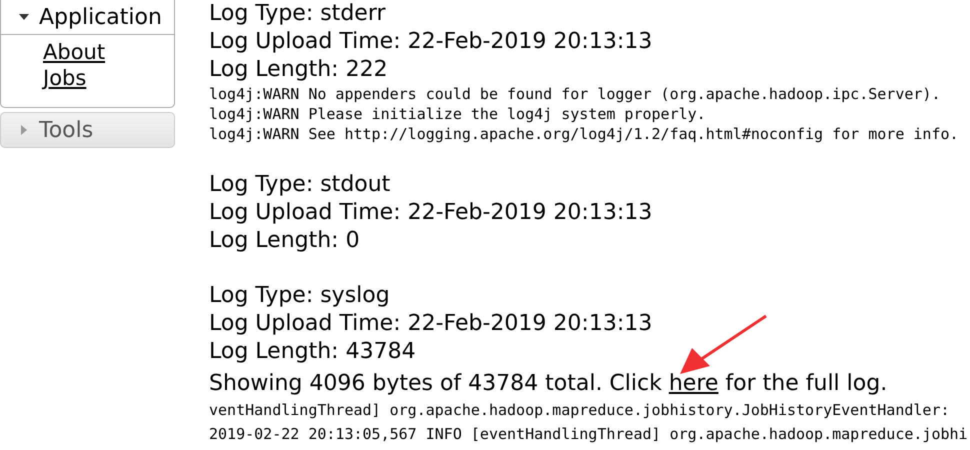  Describe the element at coordinates (693, 383) in the screenshot. I see `full-log-link: here` at that location.